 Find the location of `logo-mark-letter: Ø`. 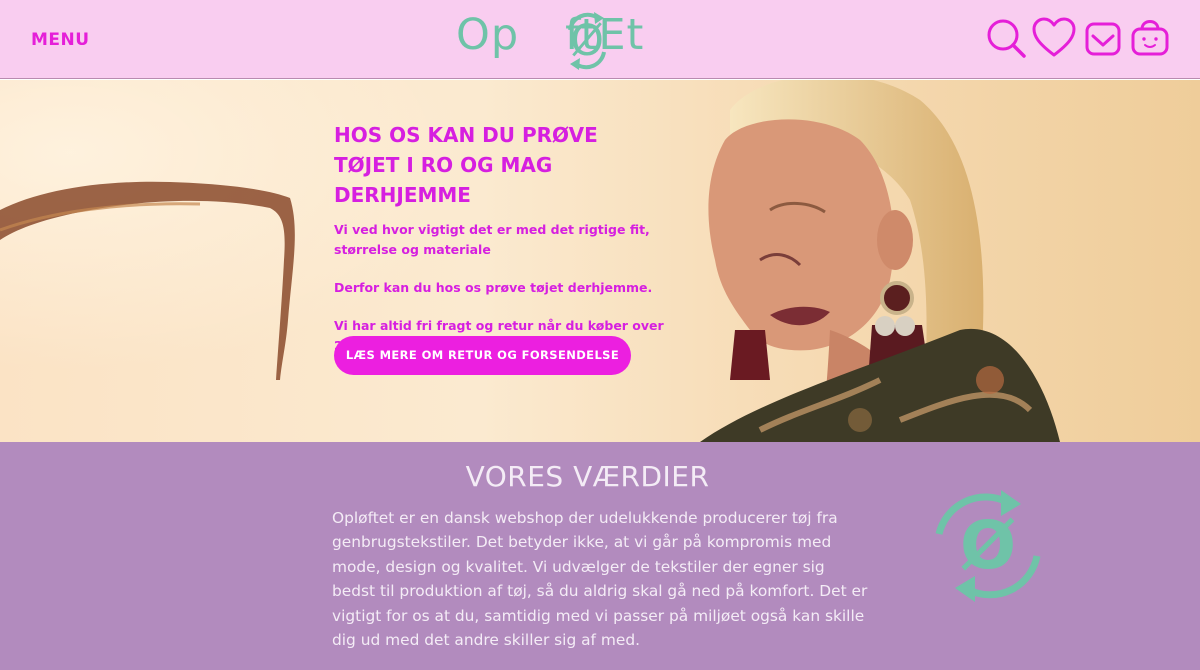

logo-mark-letter: Ø is located at coordinates (587, 41).